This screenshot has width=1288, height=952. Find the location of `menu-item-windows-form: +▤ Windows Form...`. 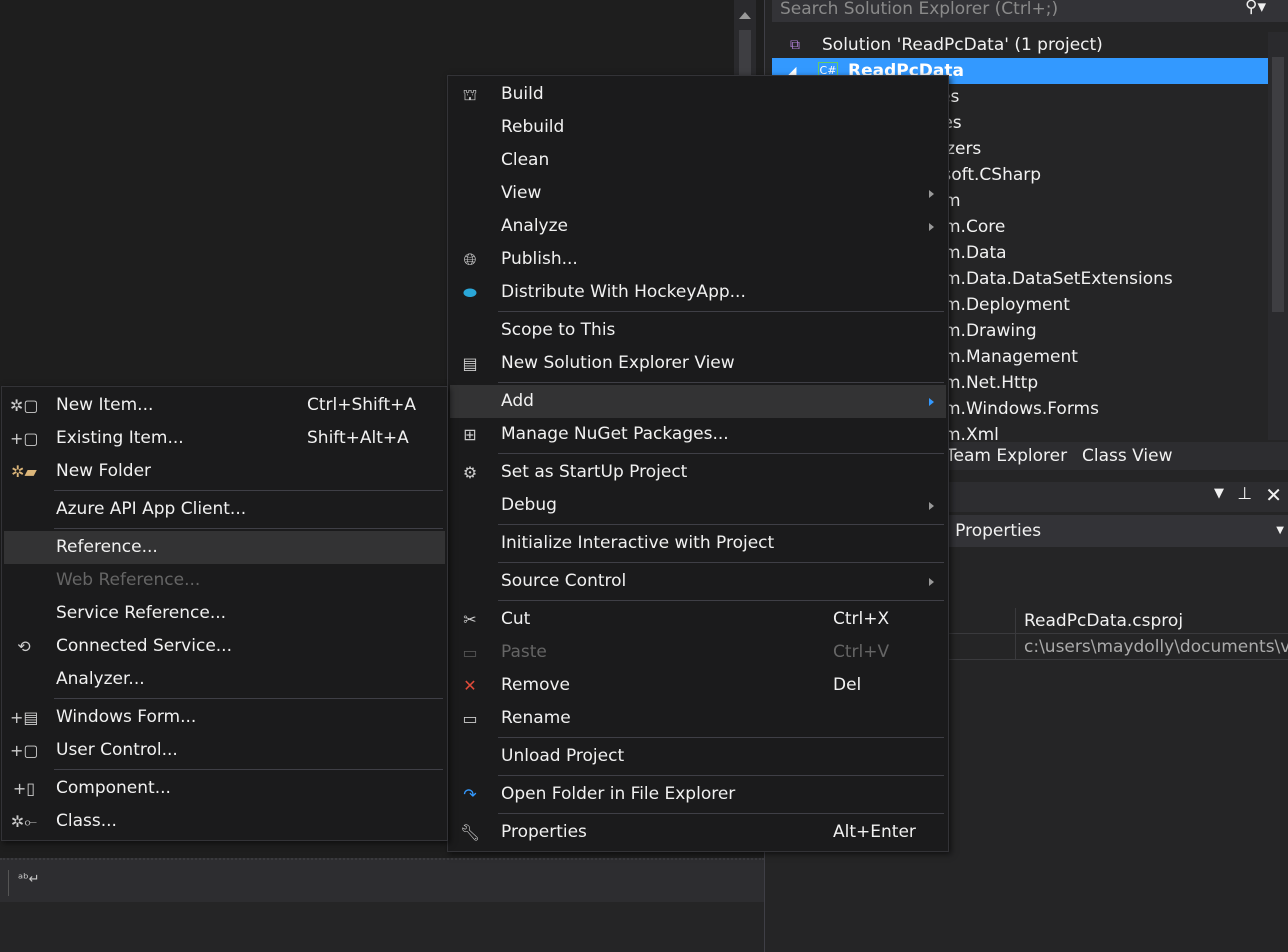

menu-item-windows-form: +▤ Windows Form... is located at coordinates (224, 717).